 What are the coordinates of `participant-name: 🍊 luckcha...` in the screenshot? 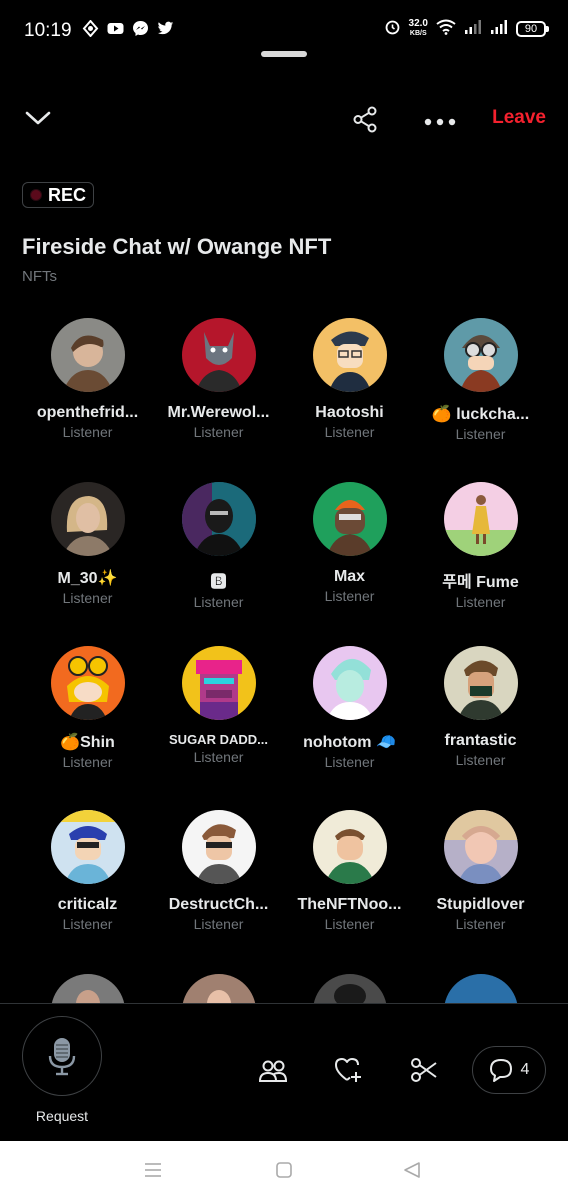 It's located at (480, 414).